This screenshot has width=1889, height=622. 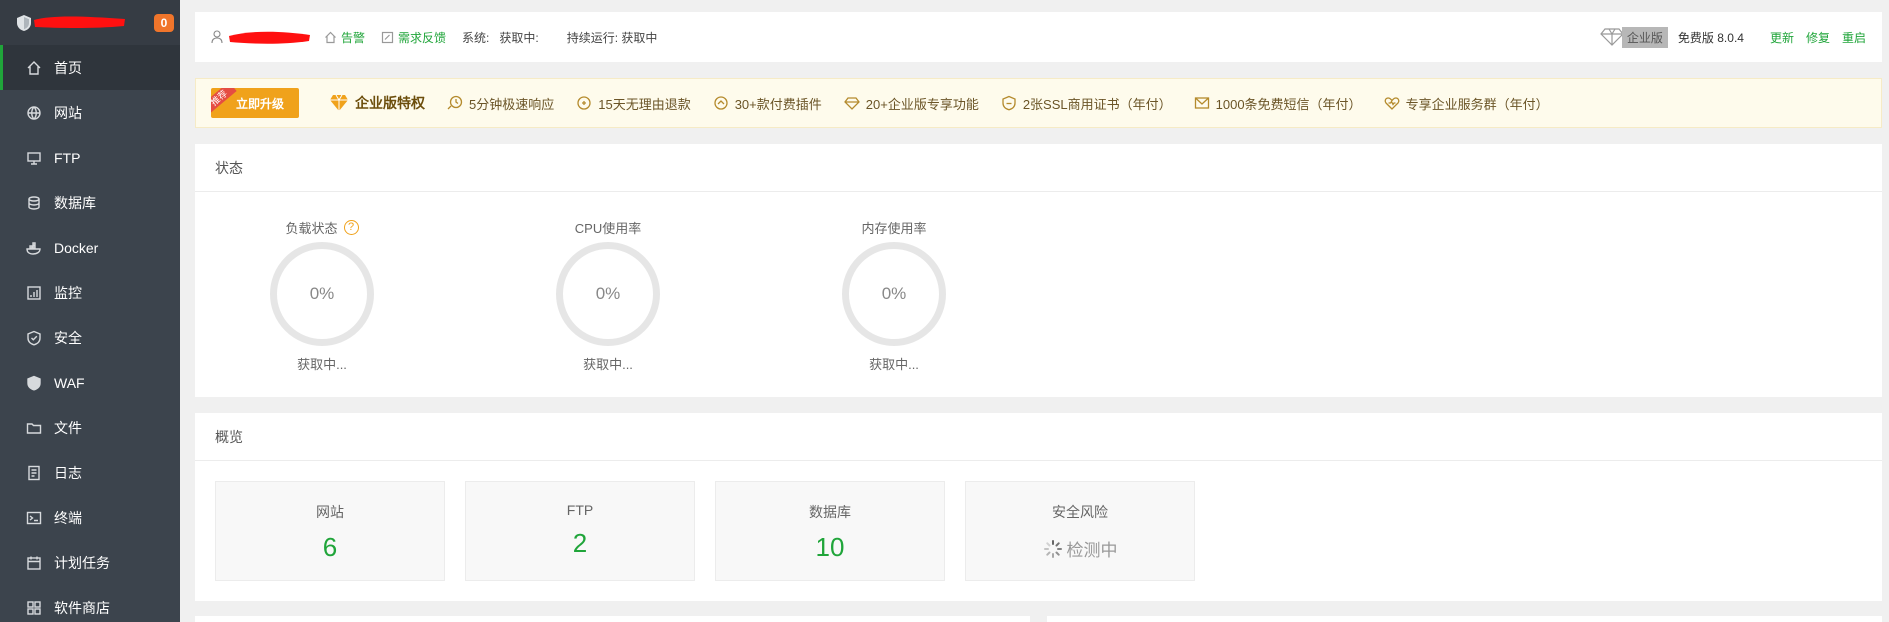 I want to click on sidebar-item-docker: Docker, so click(x=90, y=247).